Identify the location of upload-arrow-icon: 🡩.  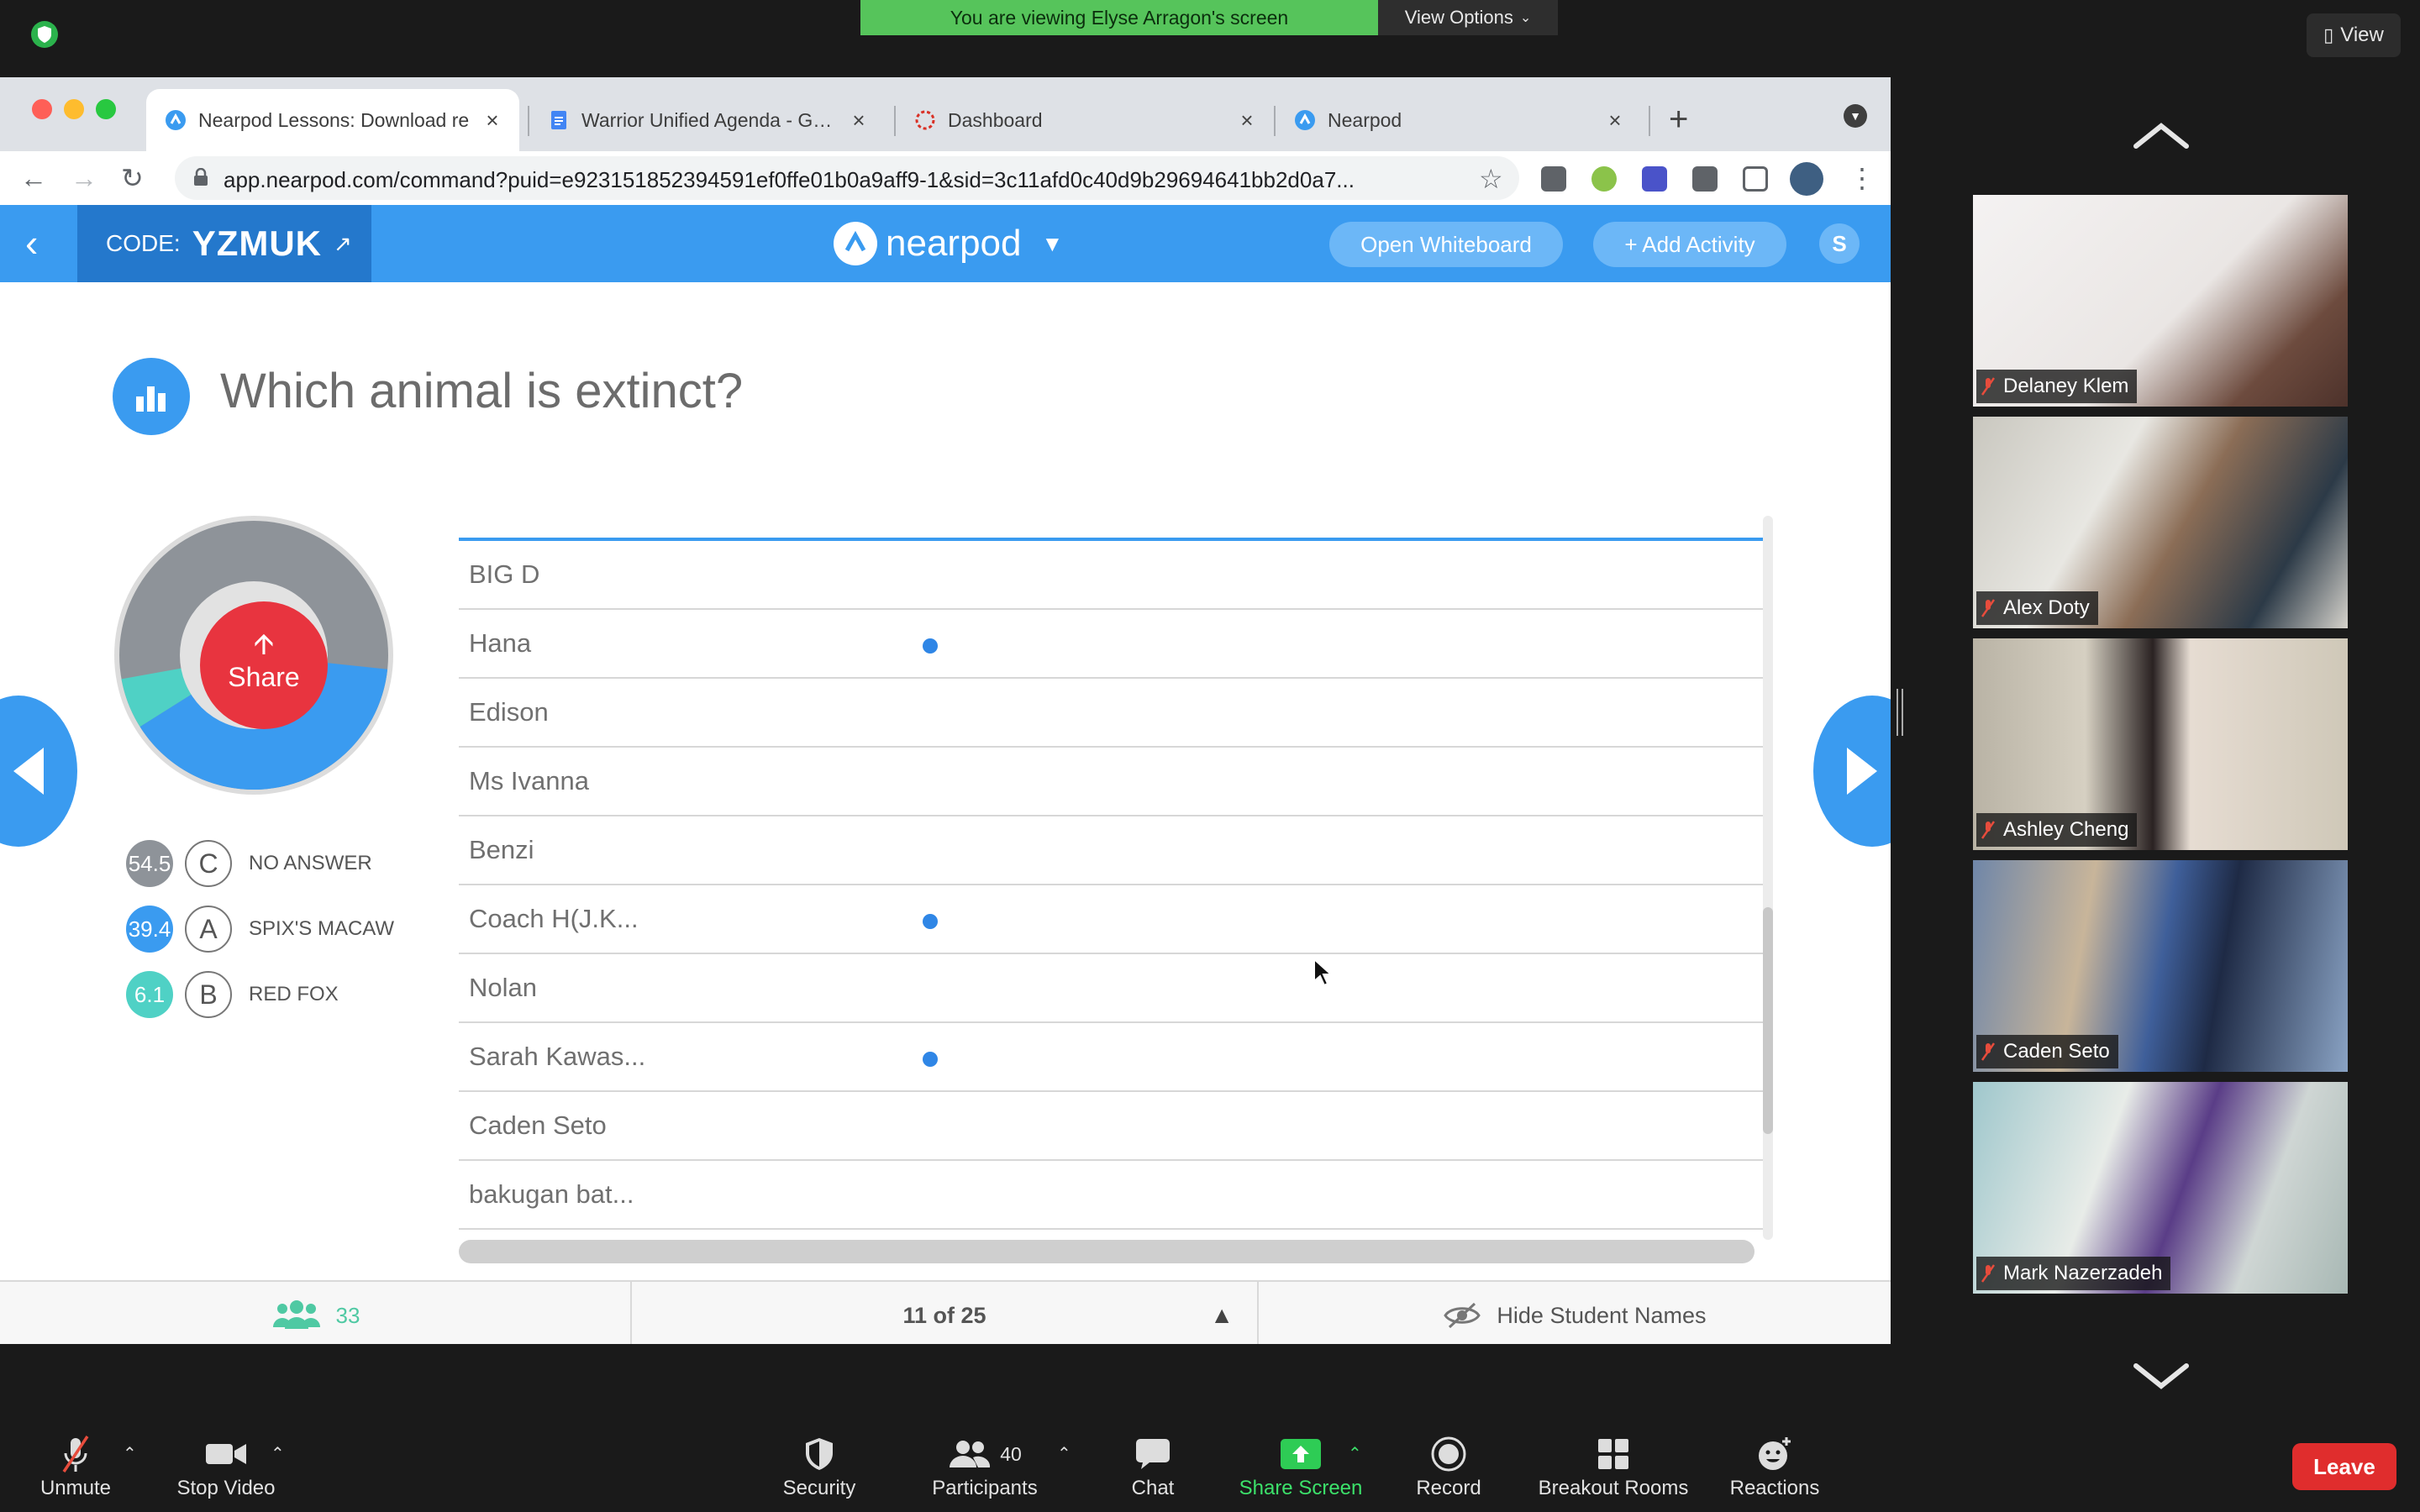
(264, 644).